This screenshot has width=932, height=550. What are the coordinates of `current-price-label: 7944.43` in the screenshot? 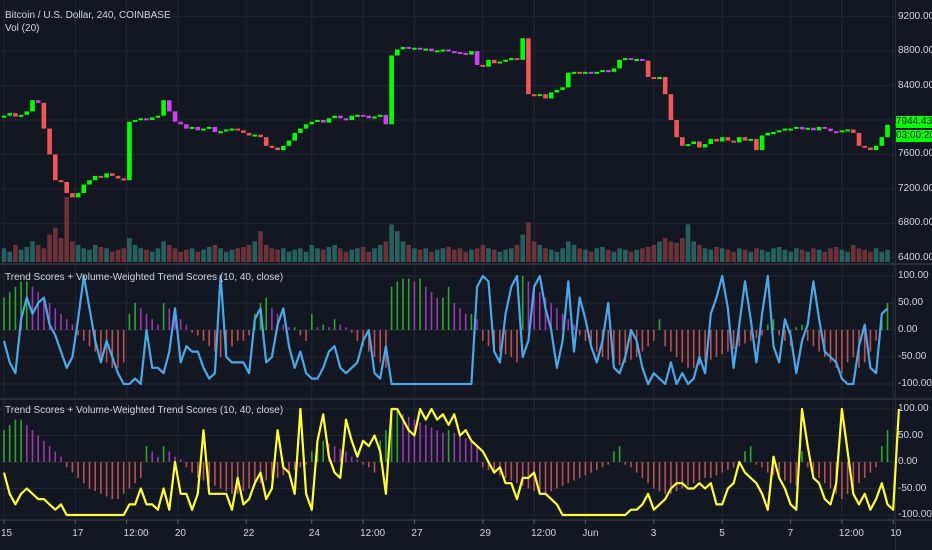 It's located at (914, 122).